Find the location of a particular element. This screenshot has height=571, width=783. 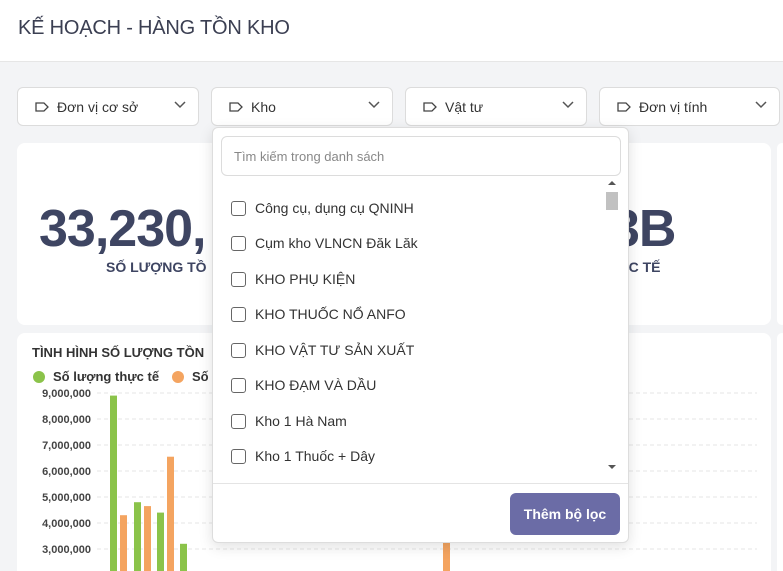

filter-label: Kho is located at coordinates (263, 106).